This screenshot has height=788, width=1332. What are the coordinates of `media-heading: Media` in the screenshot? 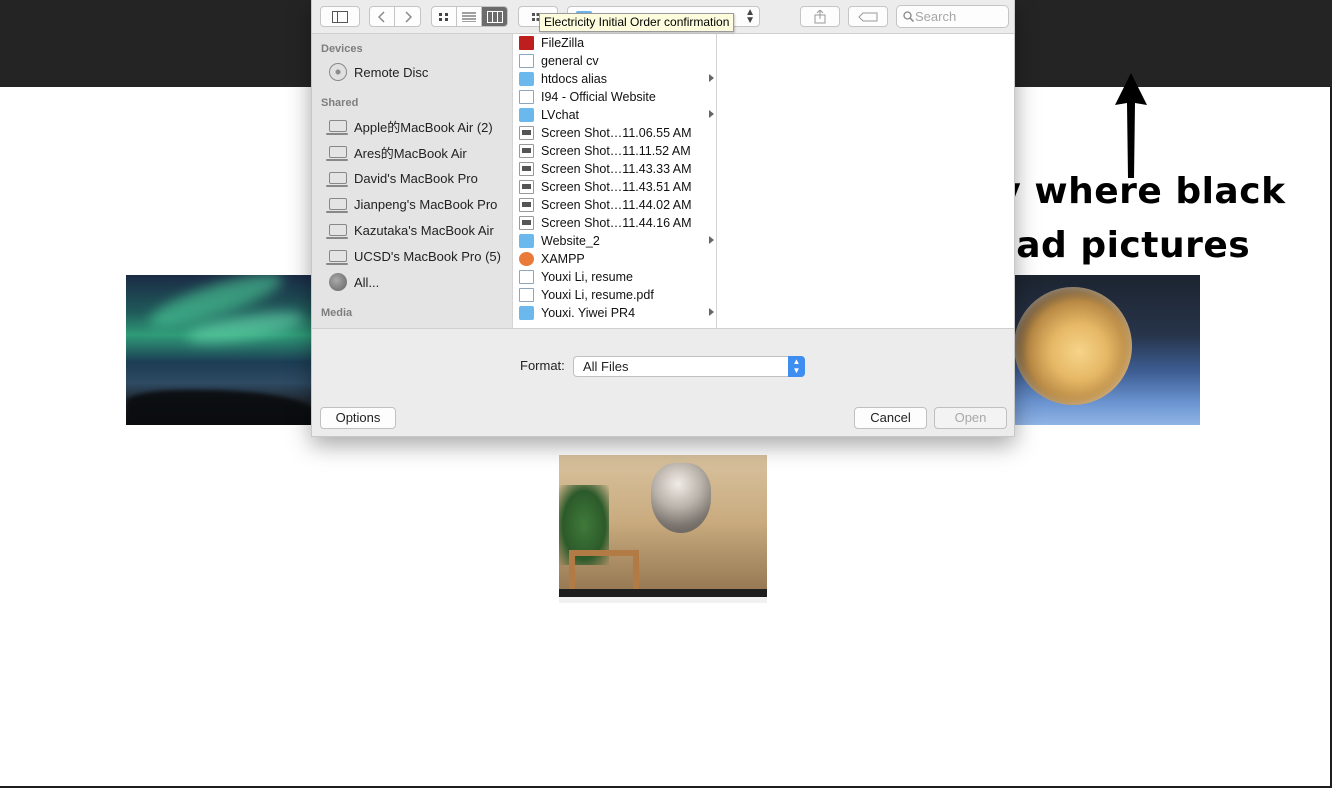 It's located at (337, 313).